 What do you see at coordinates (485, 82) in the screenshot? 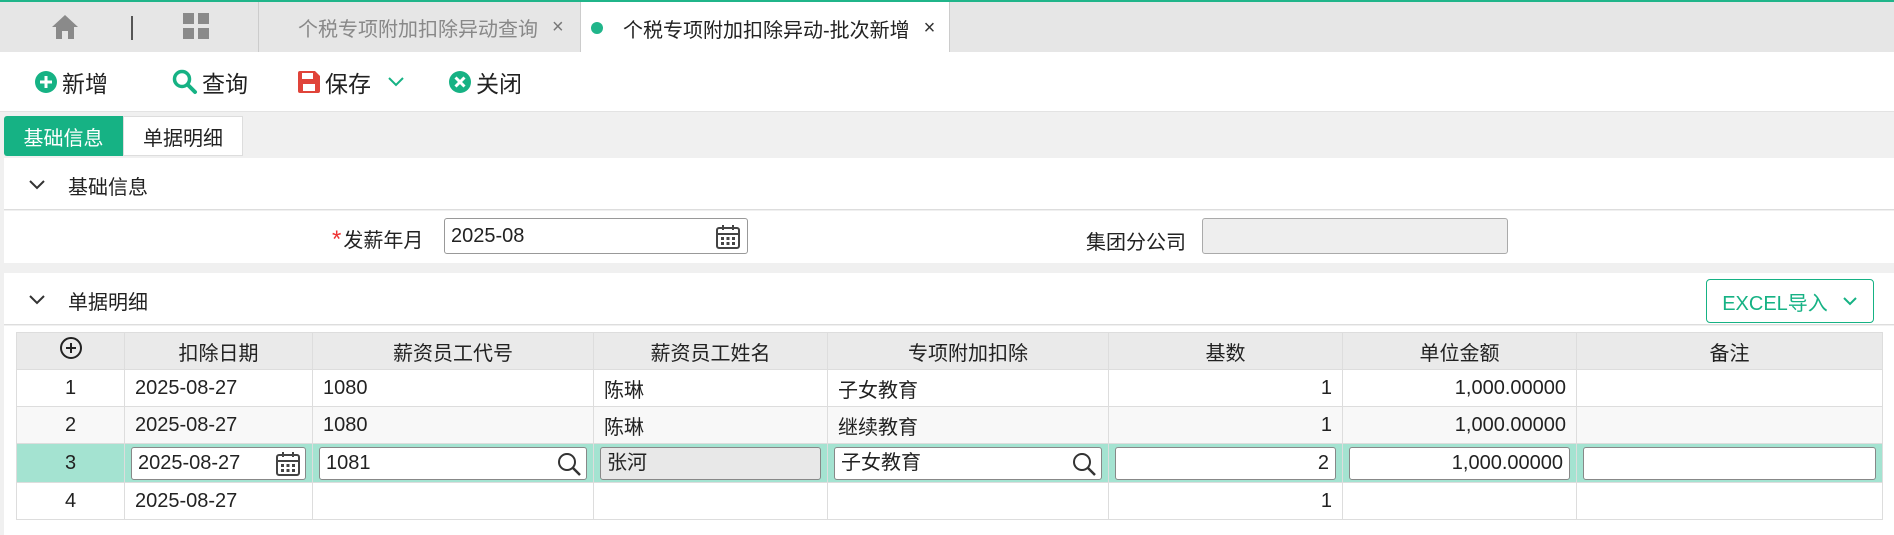
I see `close-button: 关闭` at bounding box center [485, 82].